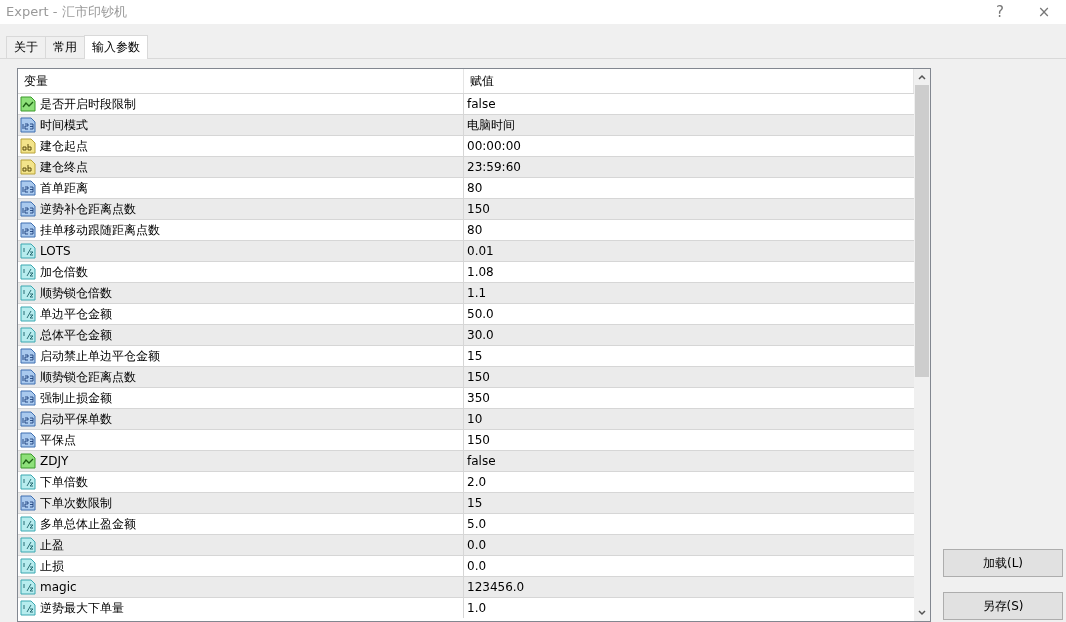 Image resolution: width=1066 pixels, height=622 pixels. I want to click on parameter-name: magic, so click(58, 587).